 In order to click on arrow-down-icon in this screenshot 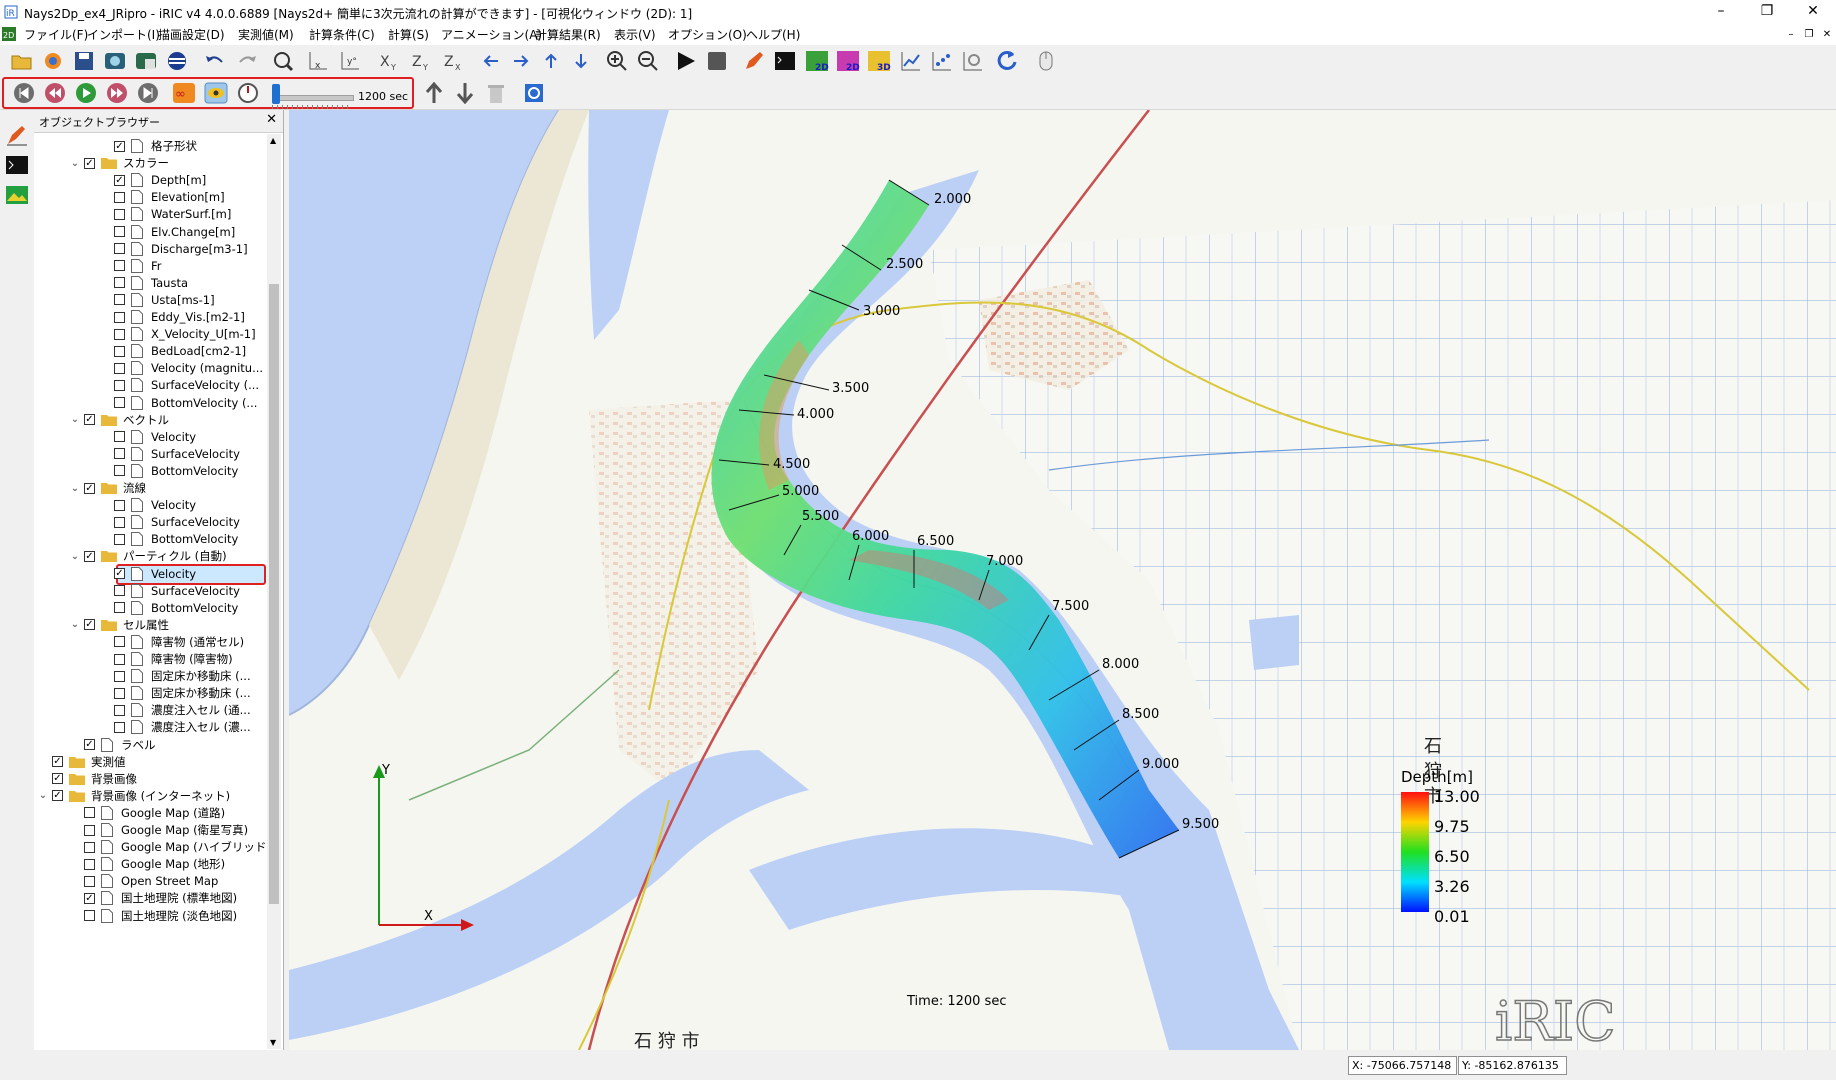, I will do `click(465, 93)`.